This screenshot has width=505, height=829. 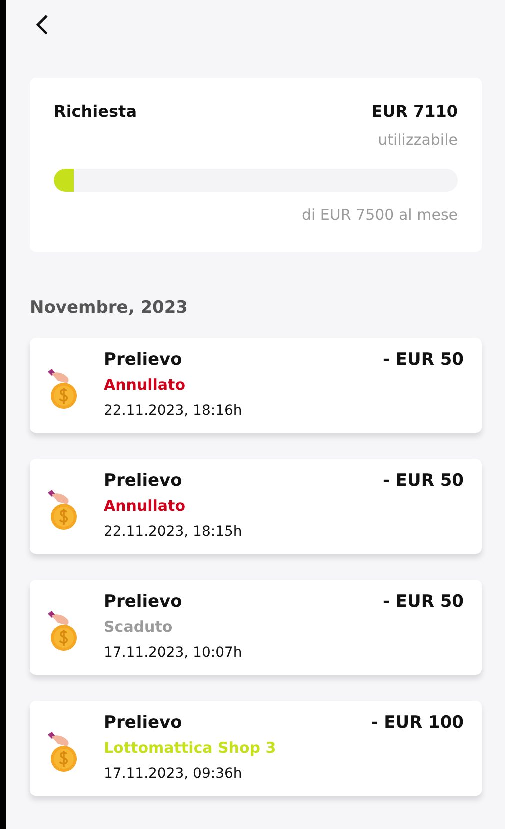 I want to click on transaction-amount: - EUR 100, so click(x=417, y=723).